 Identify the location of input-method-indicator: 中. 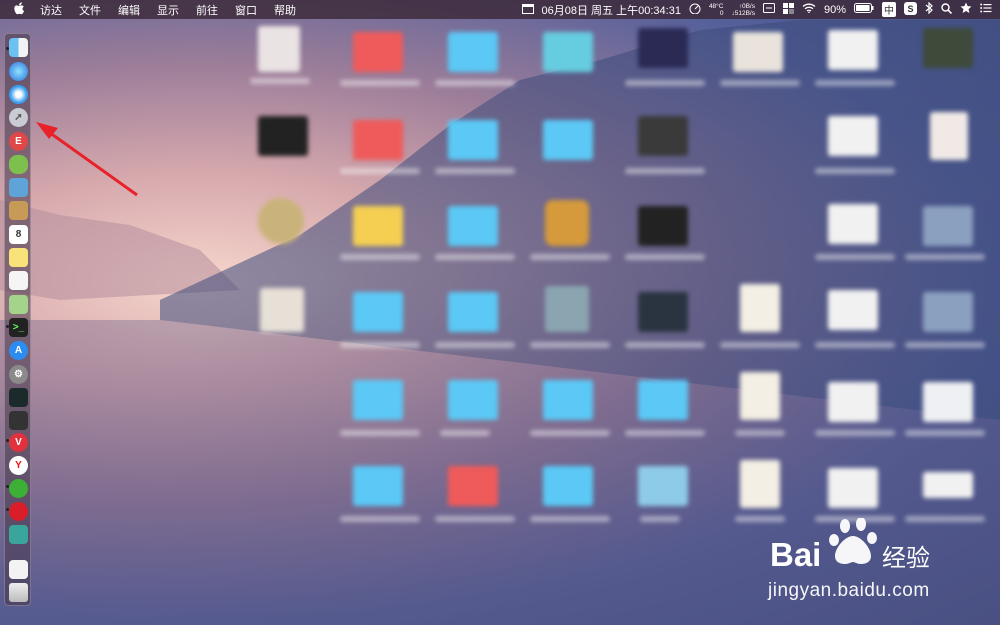
(889, 9).